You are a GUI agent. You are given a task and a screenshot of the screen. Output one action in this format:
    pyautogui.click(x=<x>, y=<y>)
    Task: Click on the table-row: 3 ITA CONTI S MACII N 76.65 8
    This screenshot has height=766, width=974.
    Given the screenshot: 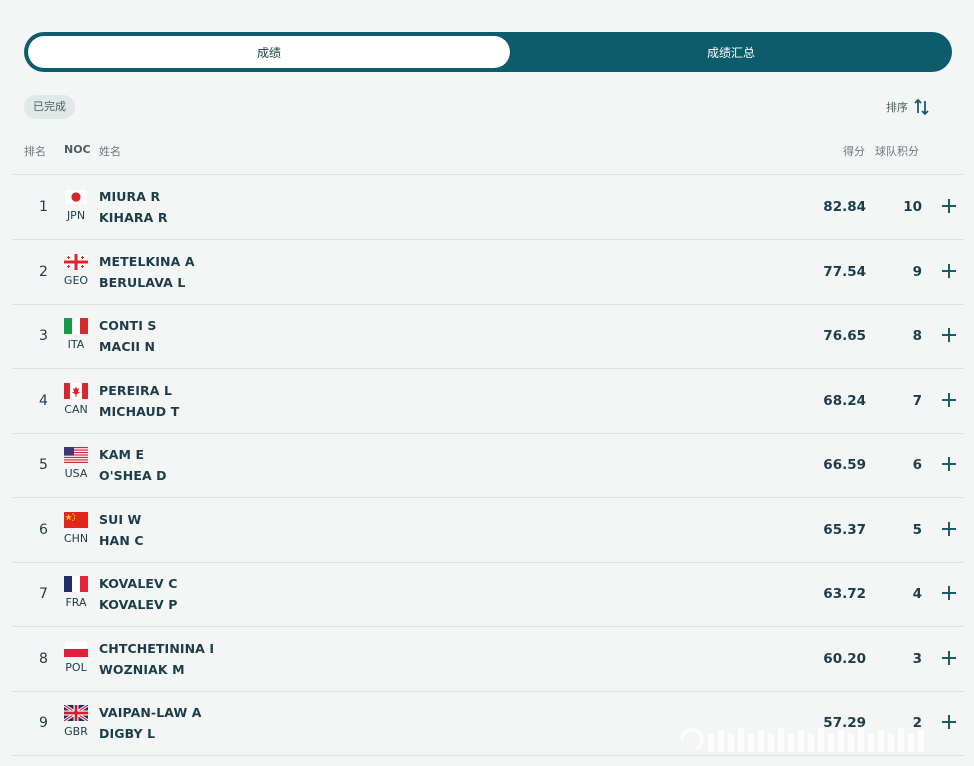 What is the action you would take?
    pyautogui.click(x=488, y=336)
    